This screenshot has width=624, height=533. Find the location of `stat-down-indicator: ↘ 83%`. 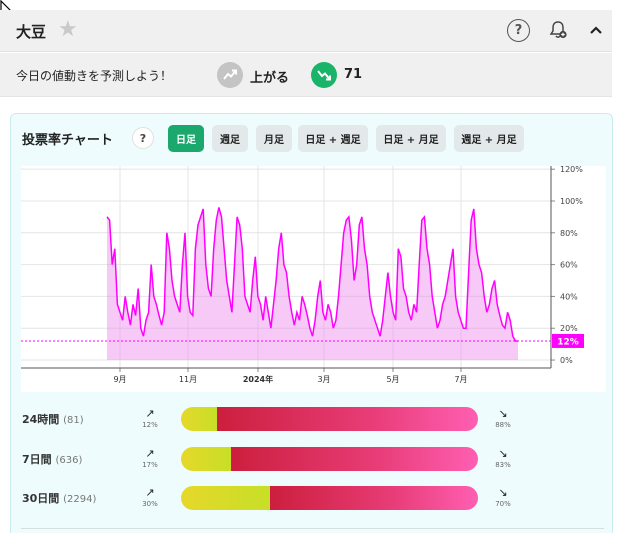

stat-down-indicator: ↘ 83% is located at coordinates (503, 458).